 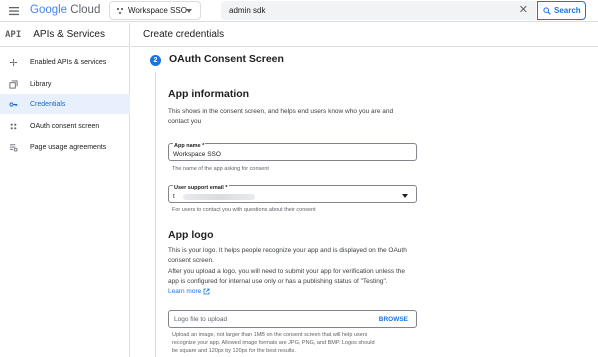 I want to click on library-icon, so click(x=13, y=84).